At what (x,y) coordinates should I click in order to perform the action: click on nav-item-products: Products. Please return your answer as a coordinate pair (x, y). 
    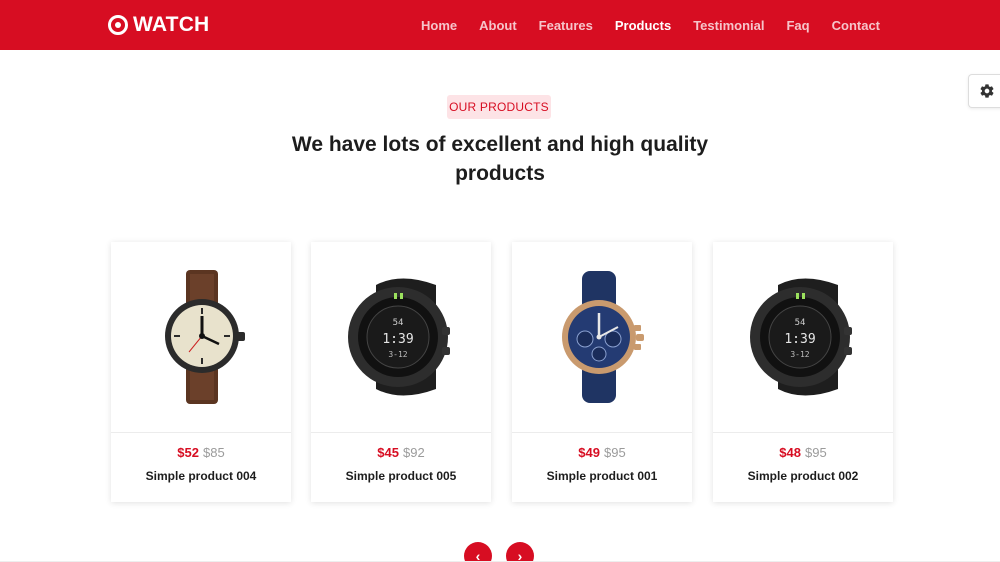
    Looking at the image, I should click on (643, 25).